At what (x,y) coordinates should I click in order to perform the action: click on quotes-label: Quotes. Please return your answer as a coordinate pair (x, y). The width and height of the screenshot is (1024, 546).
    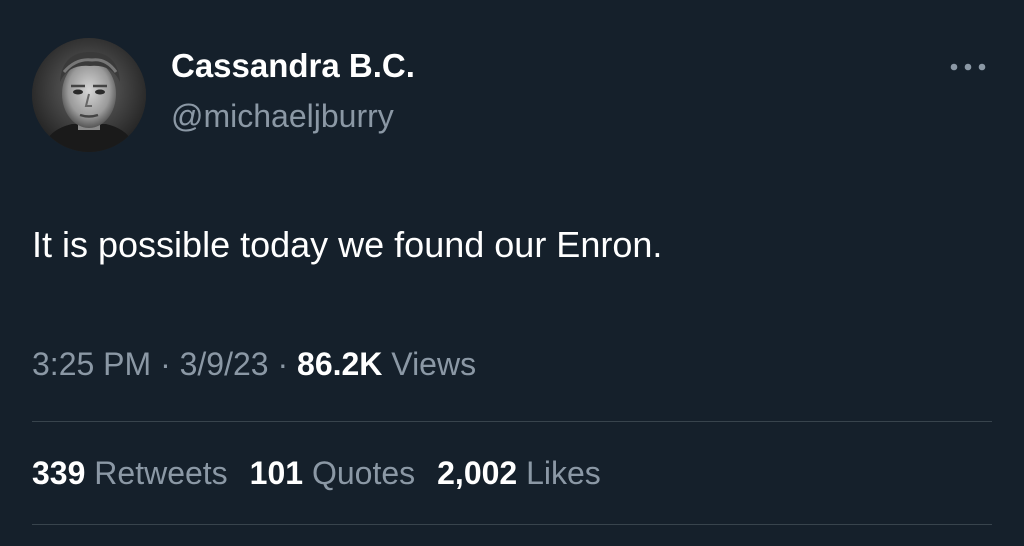
    Looking at the image, I should click on (363, 473).